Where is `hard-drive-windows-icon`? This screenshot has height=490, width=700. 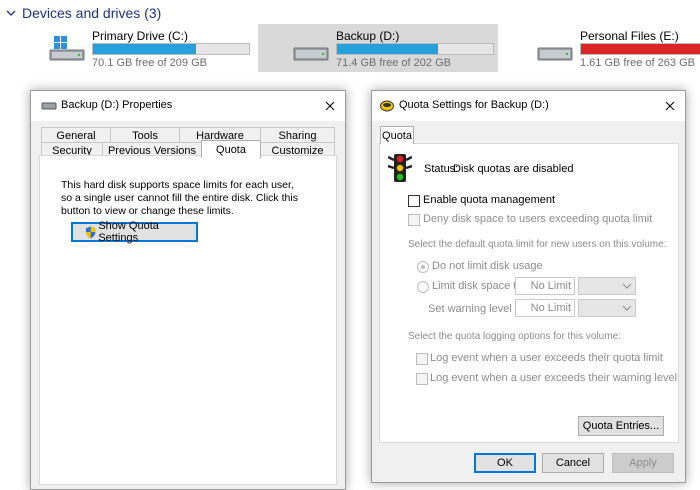 hard-drive-windows-icon is located at coordinates (67, 48).